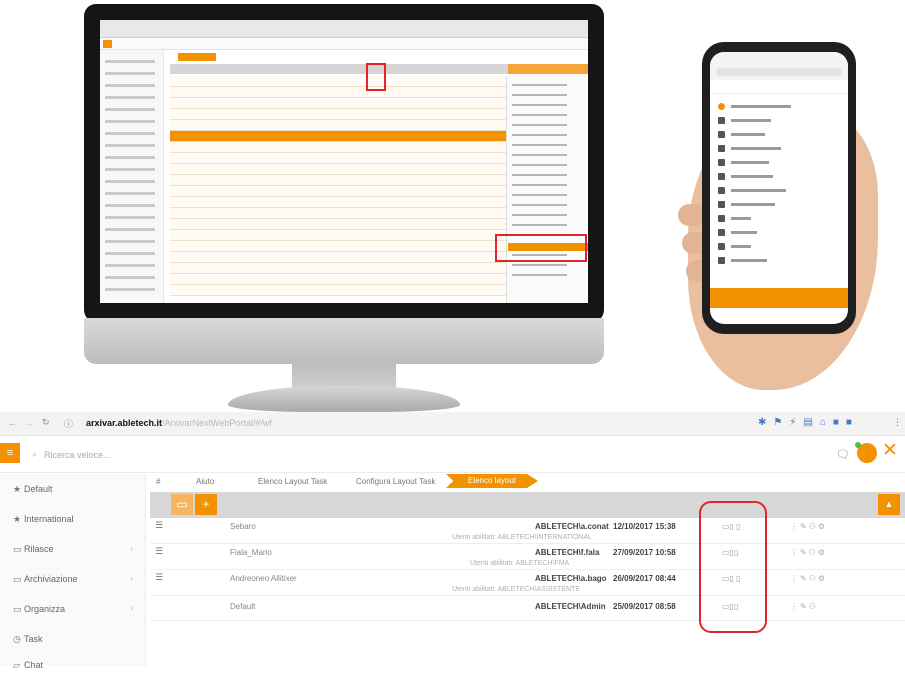 This screenshot has width=905, height=680. What do you see at coordinates (492, 481) in the screenshot?
I see `breadcrumb-active: Elenco layout` at bounding box center [492, 481].